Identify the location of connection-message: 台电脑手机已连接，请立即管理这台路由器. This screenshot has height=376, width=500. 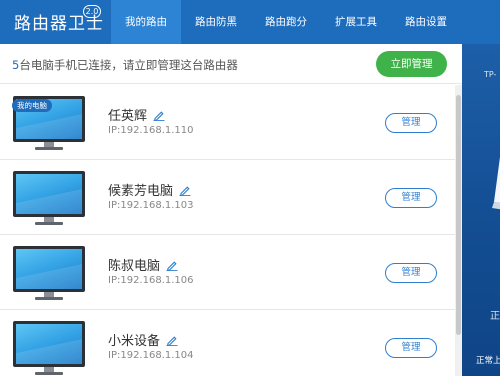
(128, 65).